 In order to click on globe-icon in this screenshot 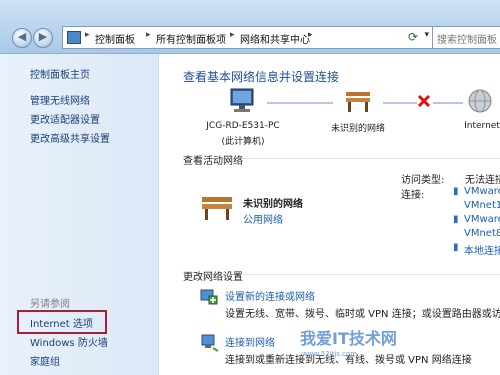, I will do `click(480, 101)`.